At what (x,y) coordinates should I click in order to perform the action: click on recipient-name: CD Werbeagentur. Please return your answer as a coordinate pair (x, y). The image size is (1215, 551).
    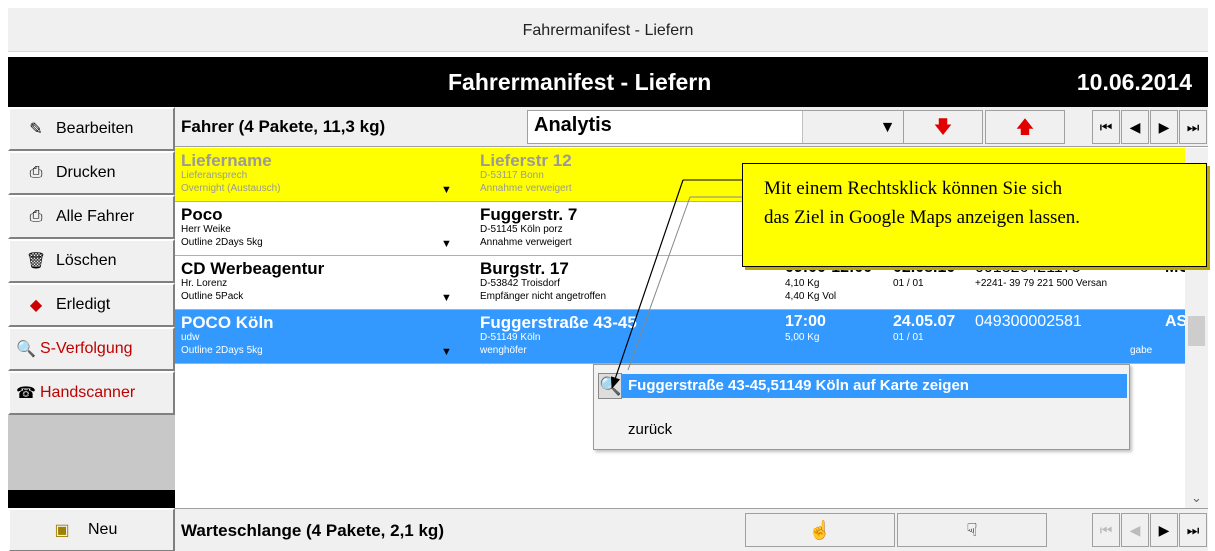
    Looking at the image, I should click on (253, 268).